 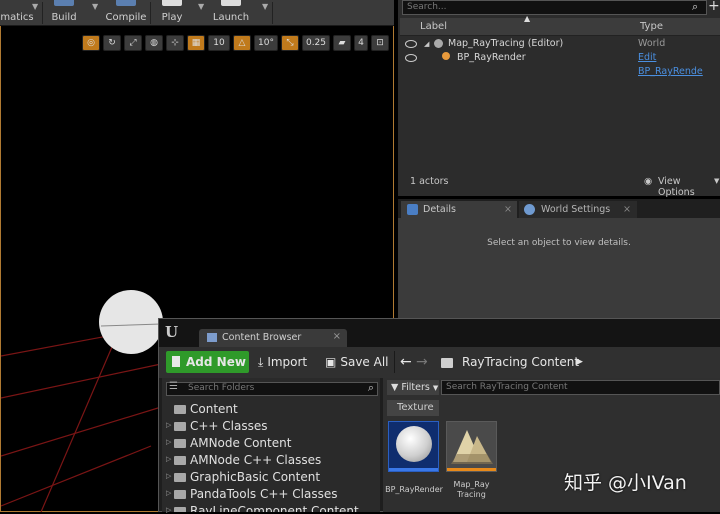 What do you see at coordinates (433, 26) in the screenshot?
I see `label-column-header: Label` at bounding box center [433, 26].